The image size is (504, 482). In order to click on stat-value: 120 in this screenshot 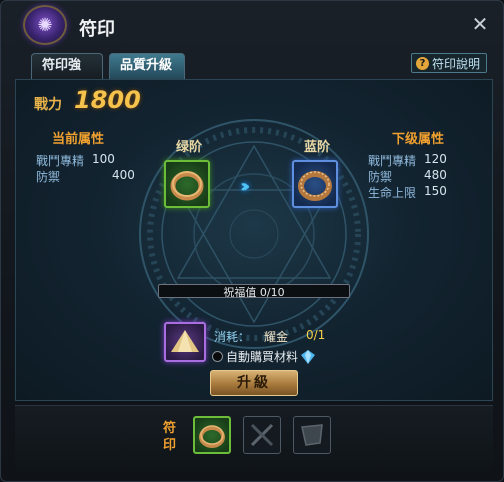, I will do `click(435, 159)`.